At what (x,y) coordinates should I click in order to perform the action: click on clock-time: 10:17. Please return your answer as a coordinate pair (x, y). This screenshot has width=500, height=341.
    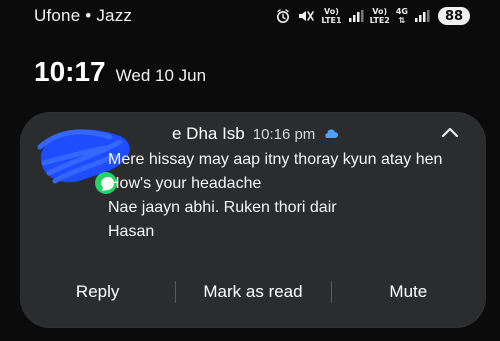
    Looking at the image, I should click on (70, 71).